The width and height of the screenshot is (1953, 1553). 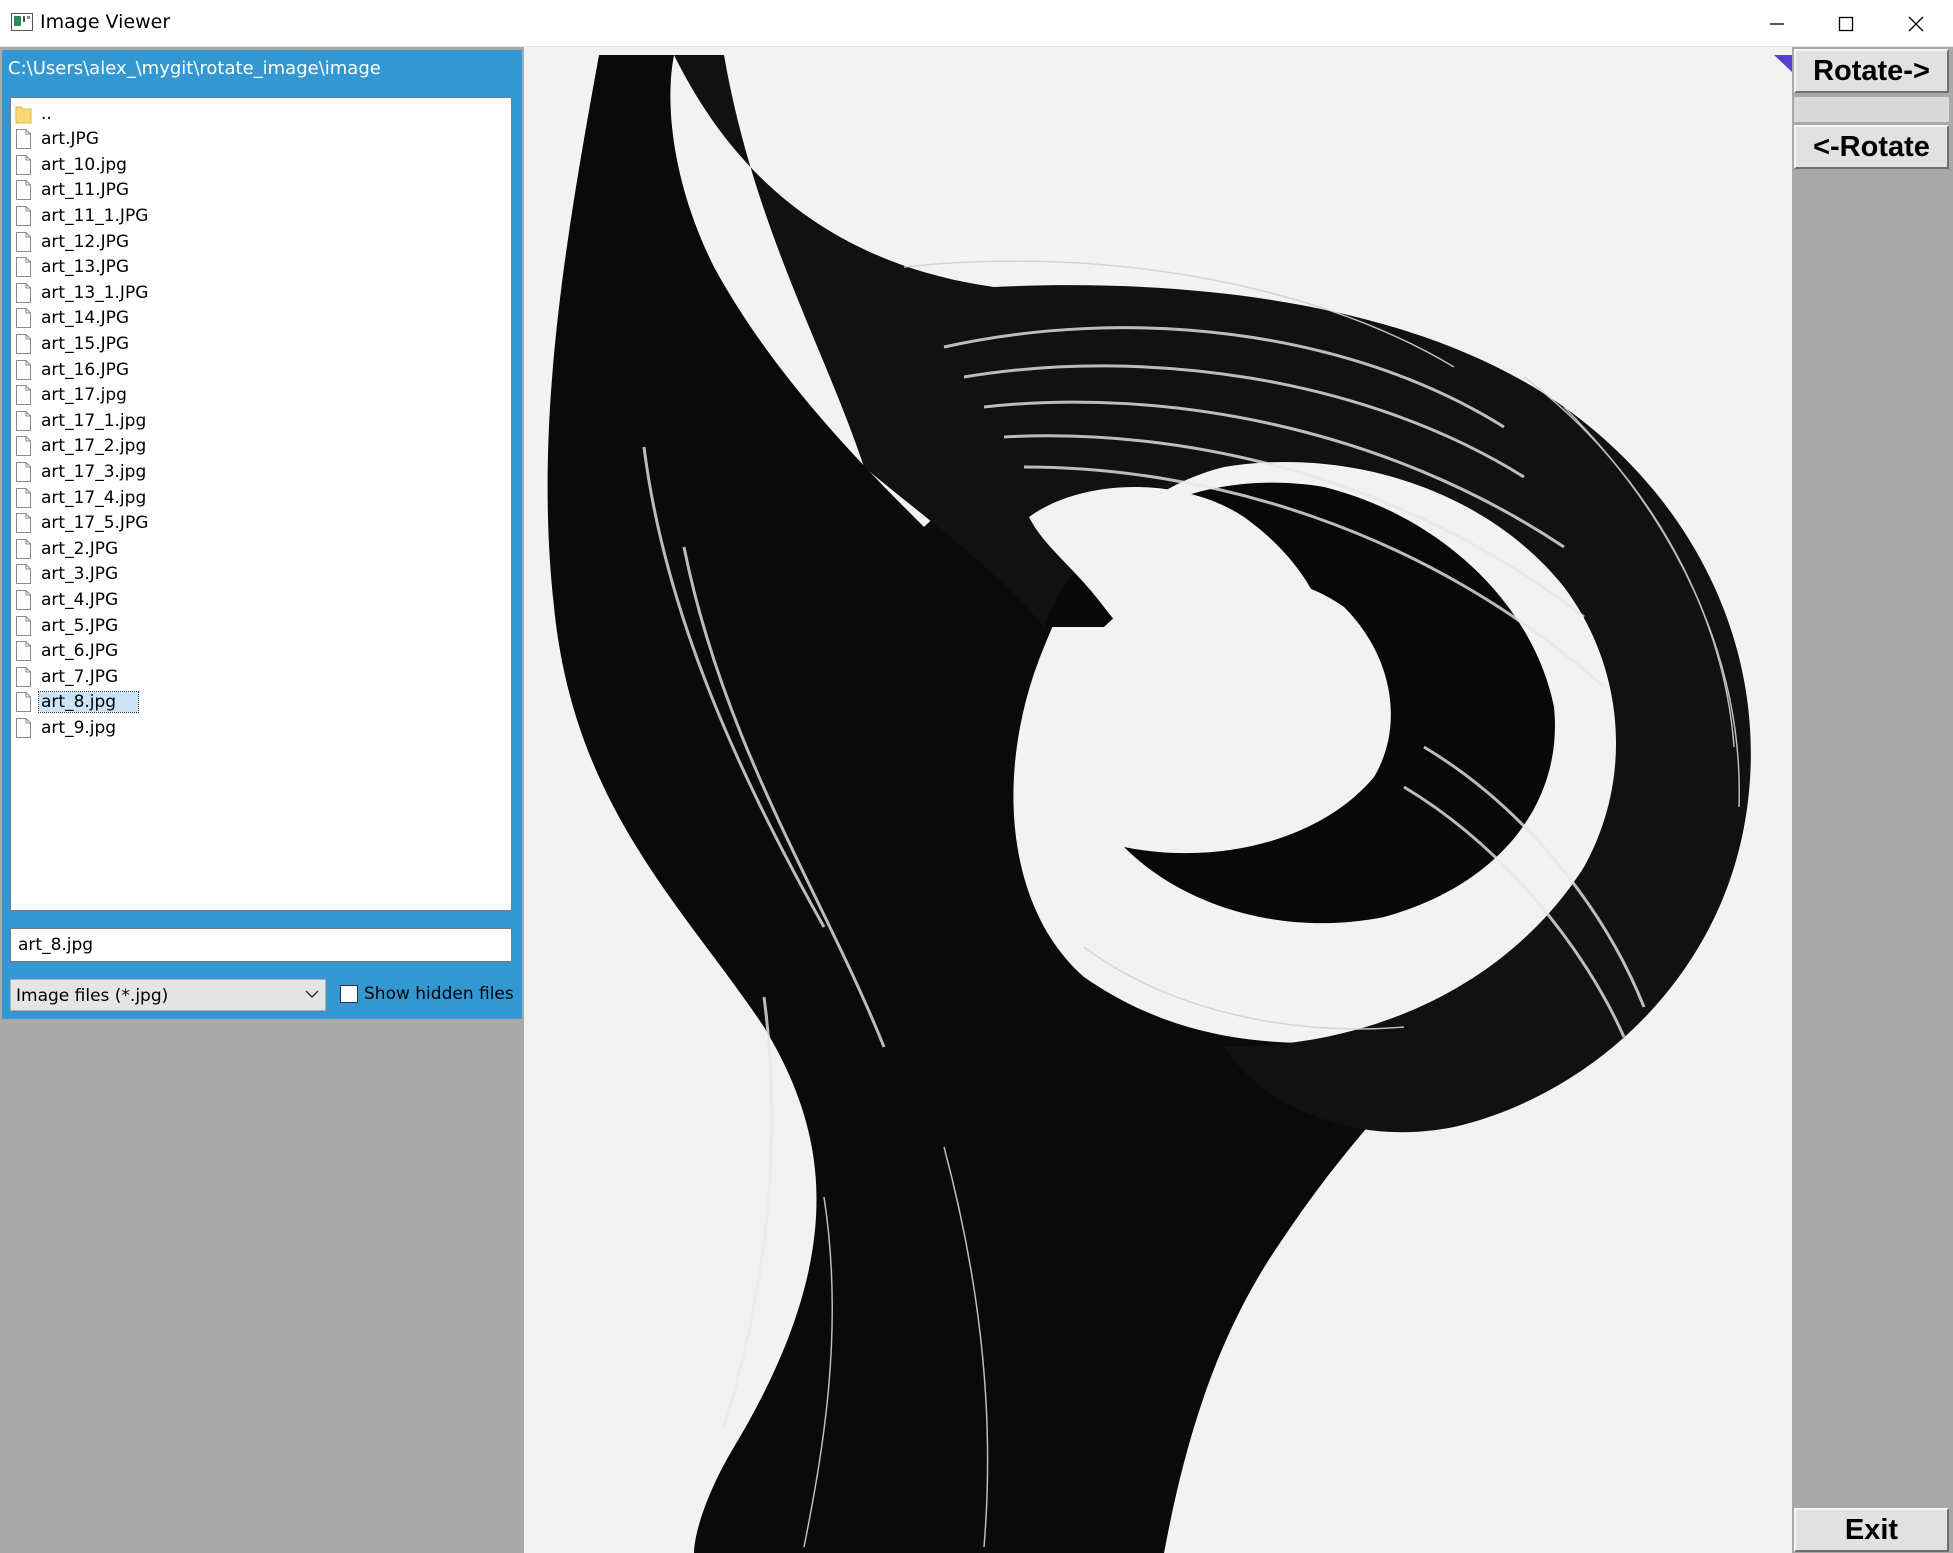 What do you see at coordinates (976, 23) in the screenshot?
I see `title-bar: Image Viewer` at bounding box center [976, 23].